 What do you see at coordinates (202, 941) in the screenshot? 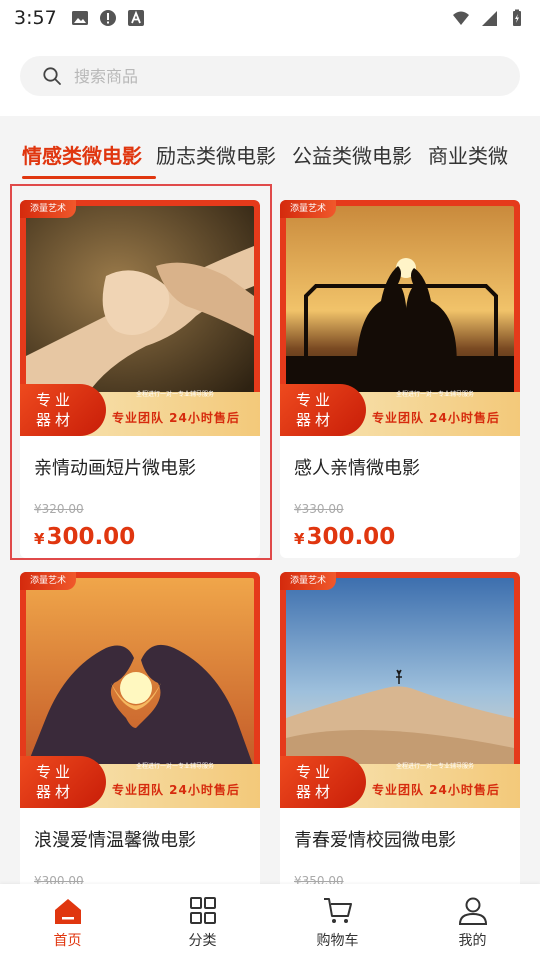
I see `nav-label-category: 分类` at bounding box center [202, 941].